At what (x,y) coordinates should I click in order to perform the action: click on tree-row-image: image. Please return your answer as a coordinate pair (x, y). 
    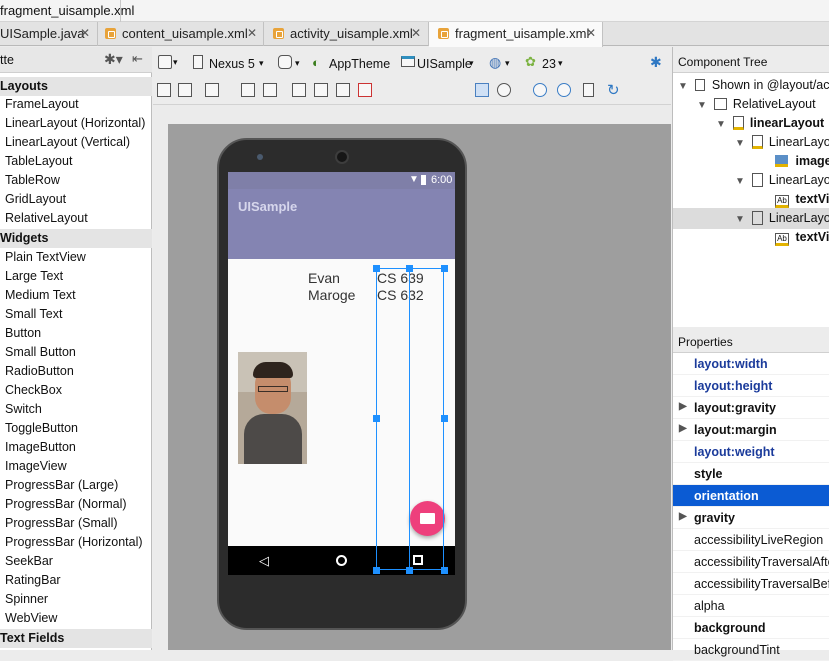
    Looking at the image, I should click on (802, 161).